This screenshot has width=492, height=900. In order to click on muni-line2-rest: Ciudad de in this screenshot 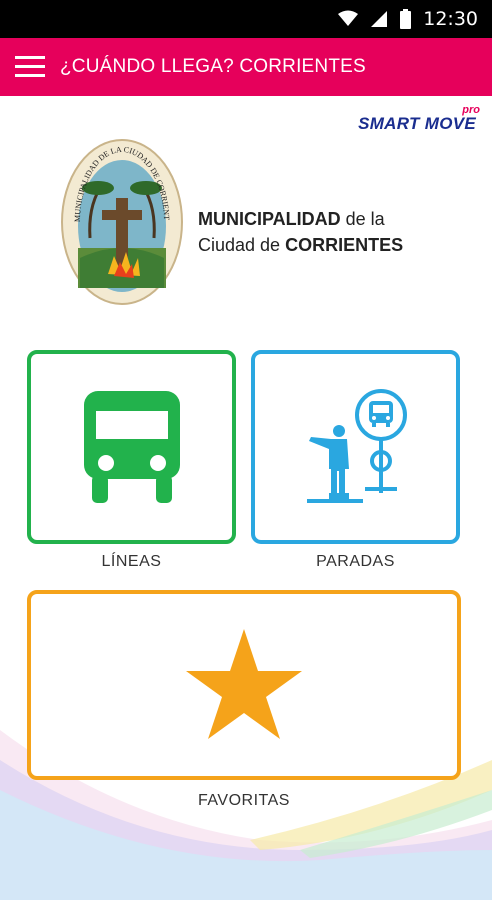, I will do `click(242, 245)`.